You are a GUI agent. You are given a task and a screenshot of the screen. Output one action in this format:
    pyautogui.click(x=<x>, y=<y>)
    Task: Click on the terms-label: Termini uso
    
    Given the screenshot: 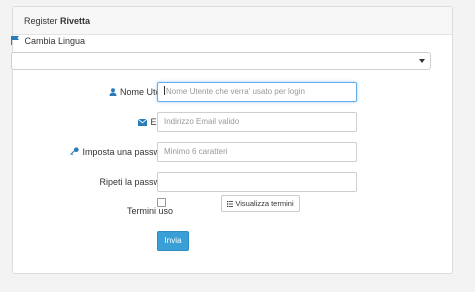 What is the action you would take?
    pyautogui.click(x=150, y=211)
    